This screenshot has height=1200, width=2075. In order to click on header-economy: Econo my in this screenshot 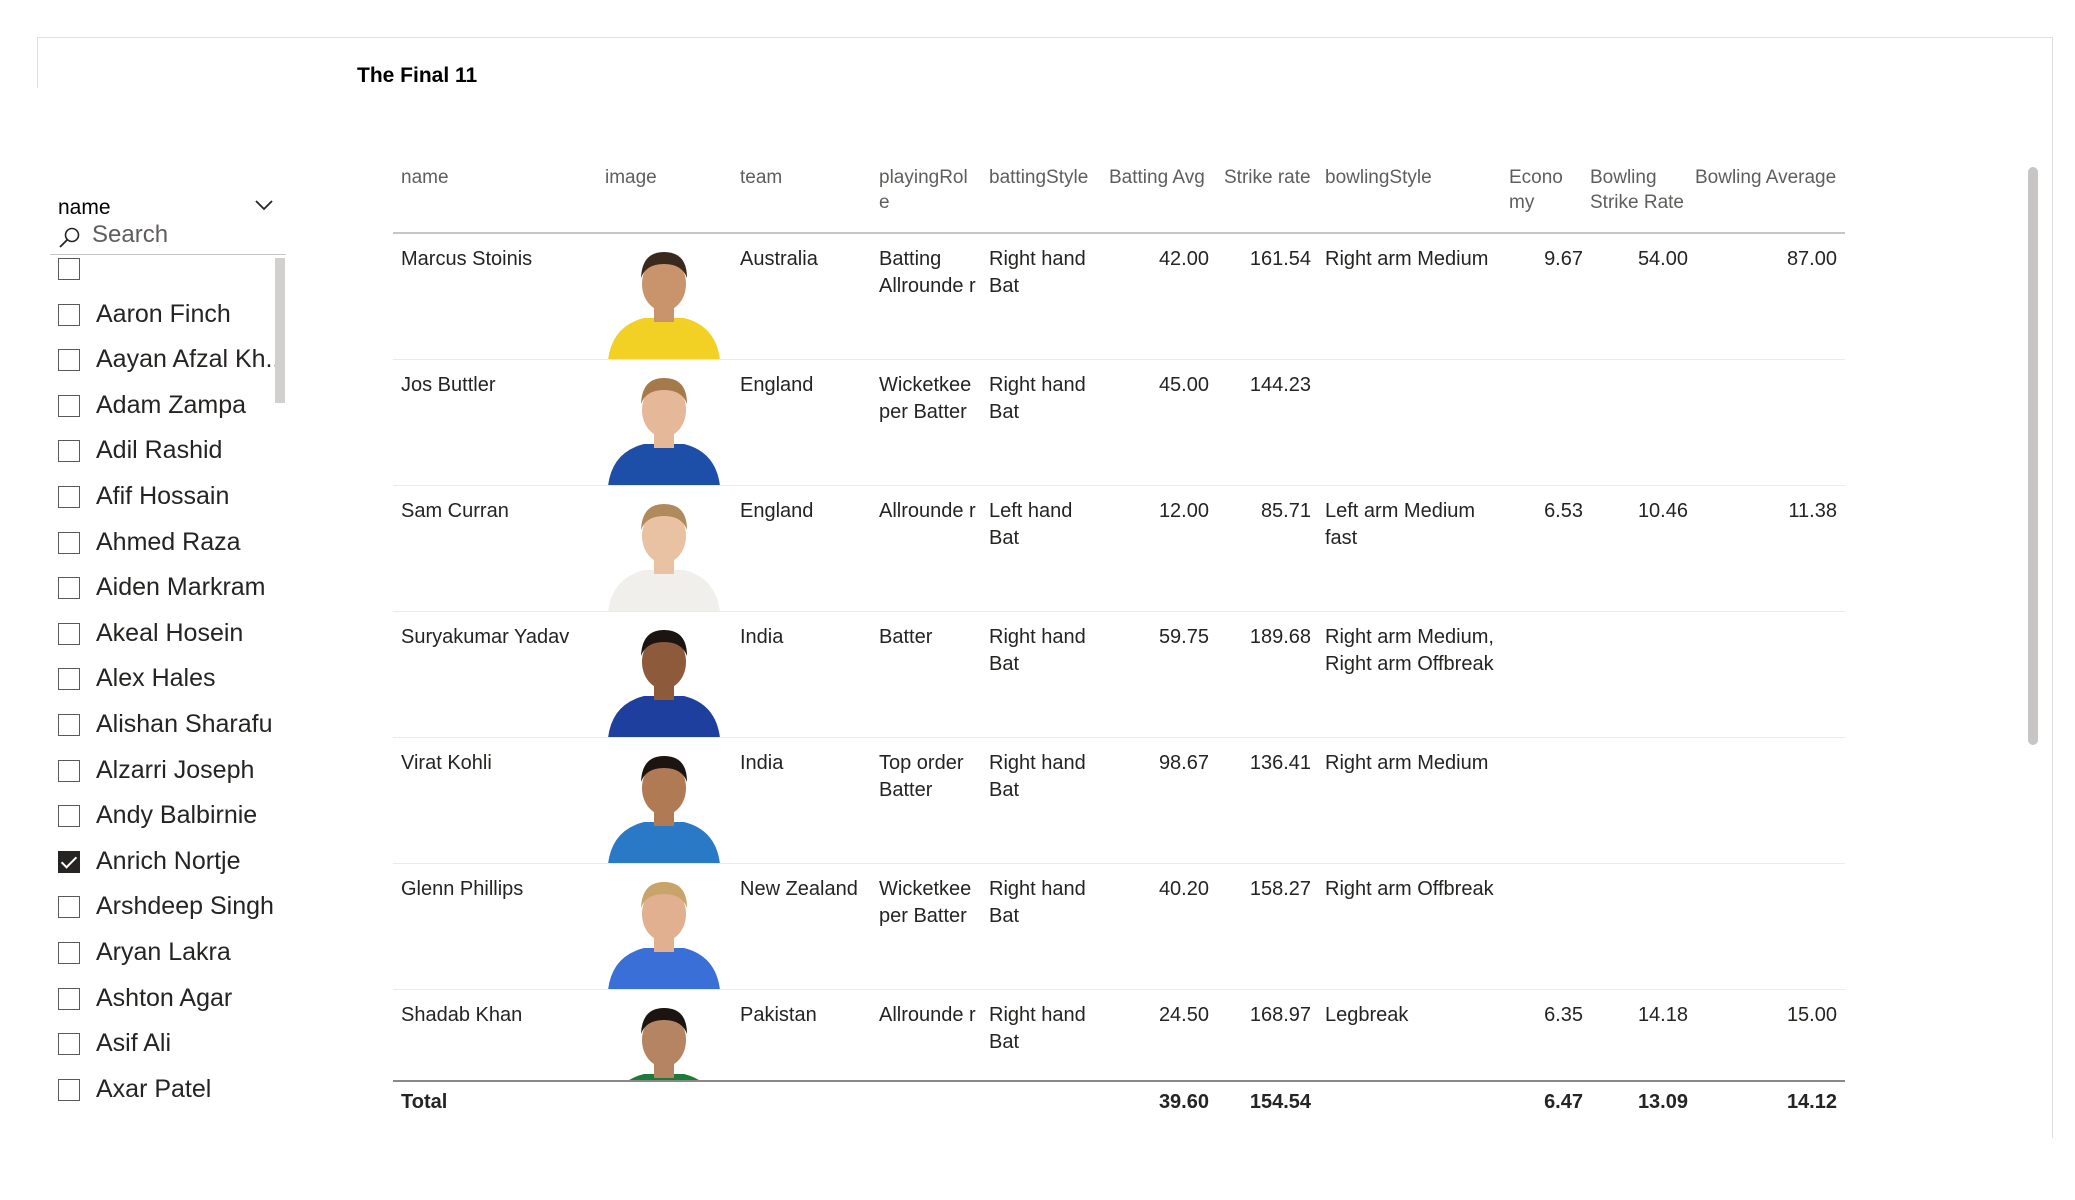, I will do `click(1538, 190)`.